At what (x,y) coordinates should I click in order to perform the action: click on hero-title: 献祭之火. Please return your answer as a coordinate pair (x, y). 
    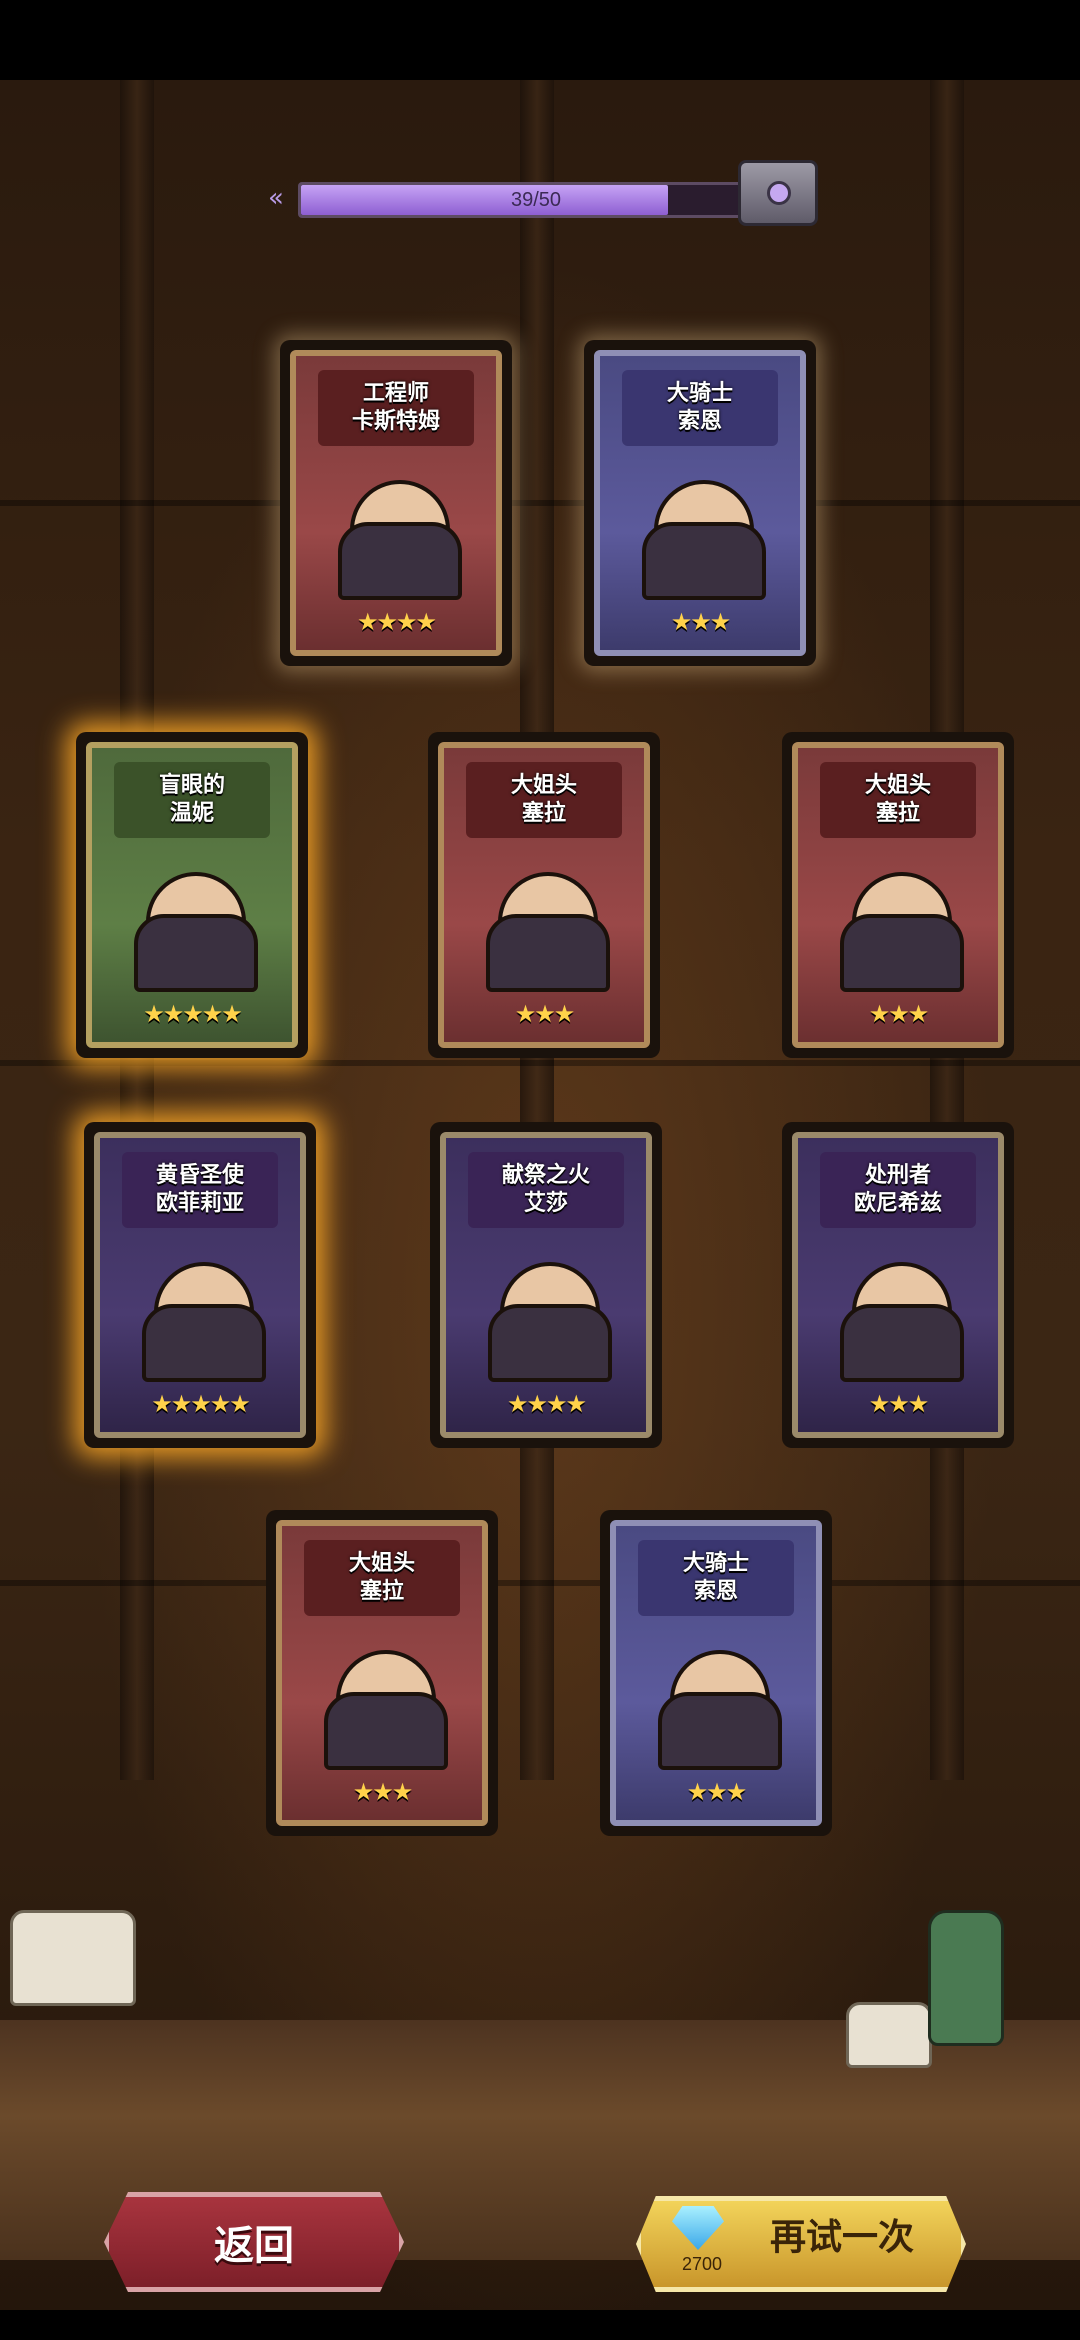
    Looking at the image, I should click on (545, 1175).